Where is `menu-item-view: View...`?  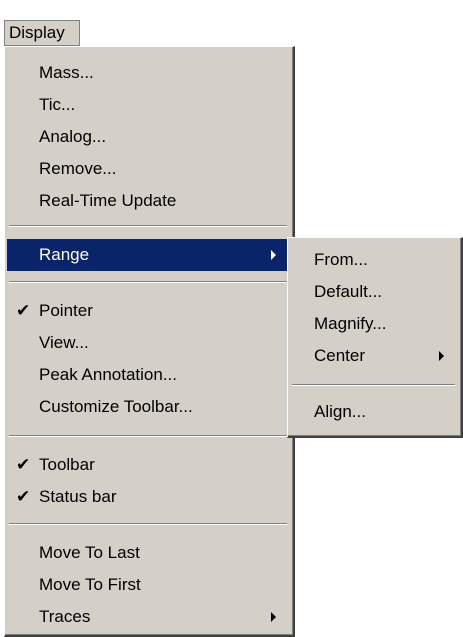
menu-item-view: View... is located at coordinates (148, 343).